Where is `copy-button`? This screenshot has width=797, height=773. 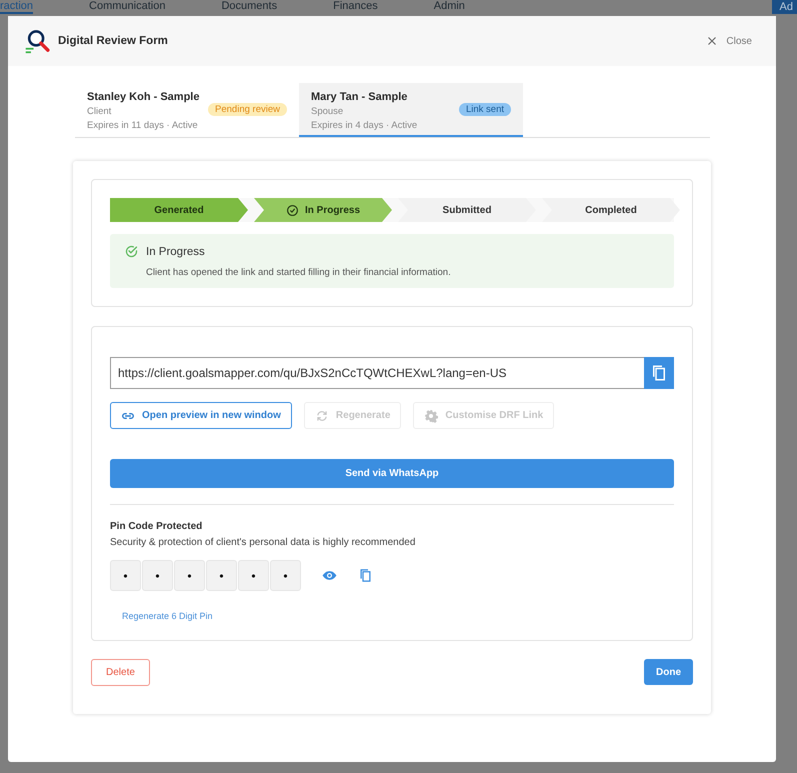 copy-button is located at coordinates (659, 373).